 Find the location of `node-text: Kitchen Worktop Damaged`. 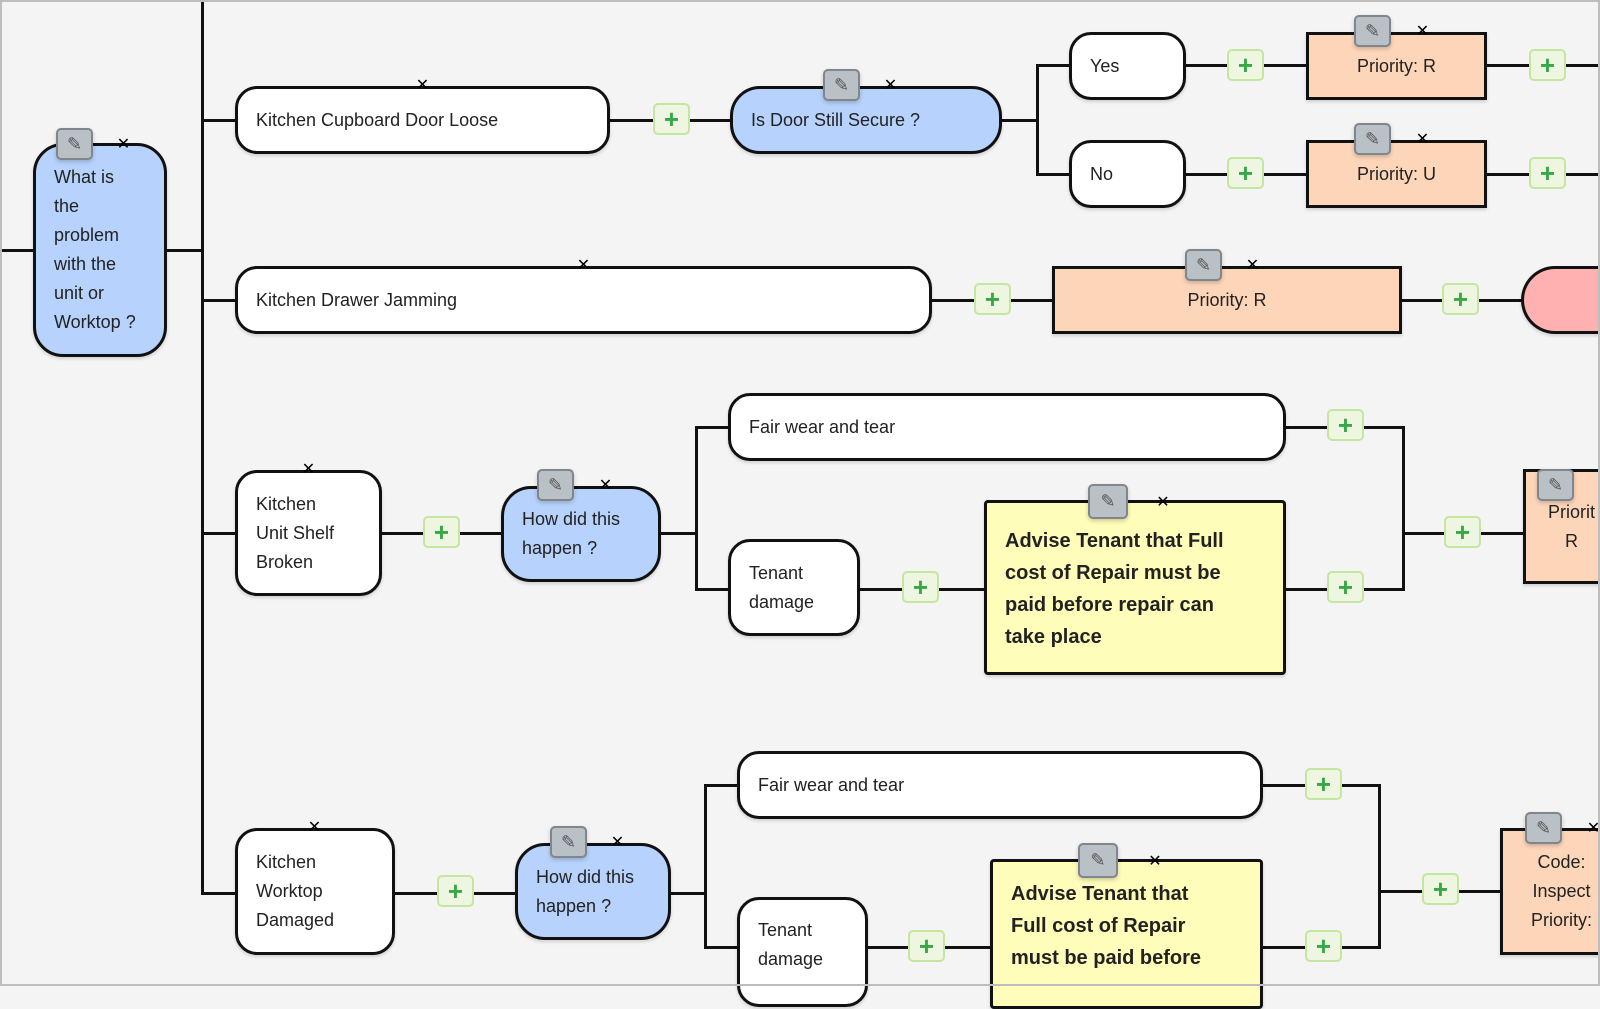

node-text: Kitchen Worktop Damaged is located at coordinates (295, 891).